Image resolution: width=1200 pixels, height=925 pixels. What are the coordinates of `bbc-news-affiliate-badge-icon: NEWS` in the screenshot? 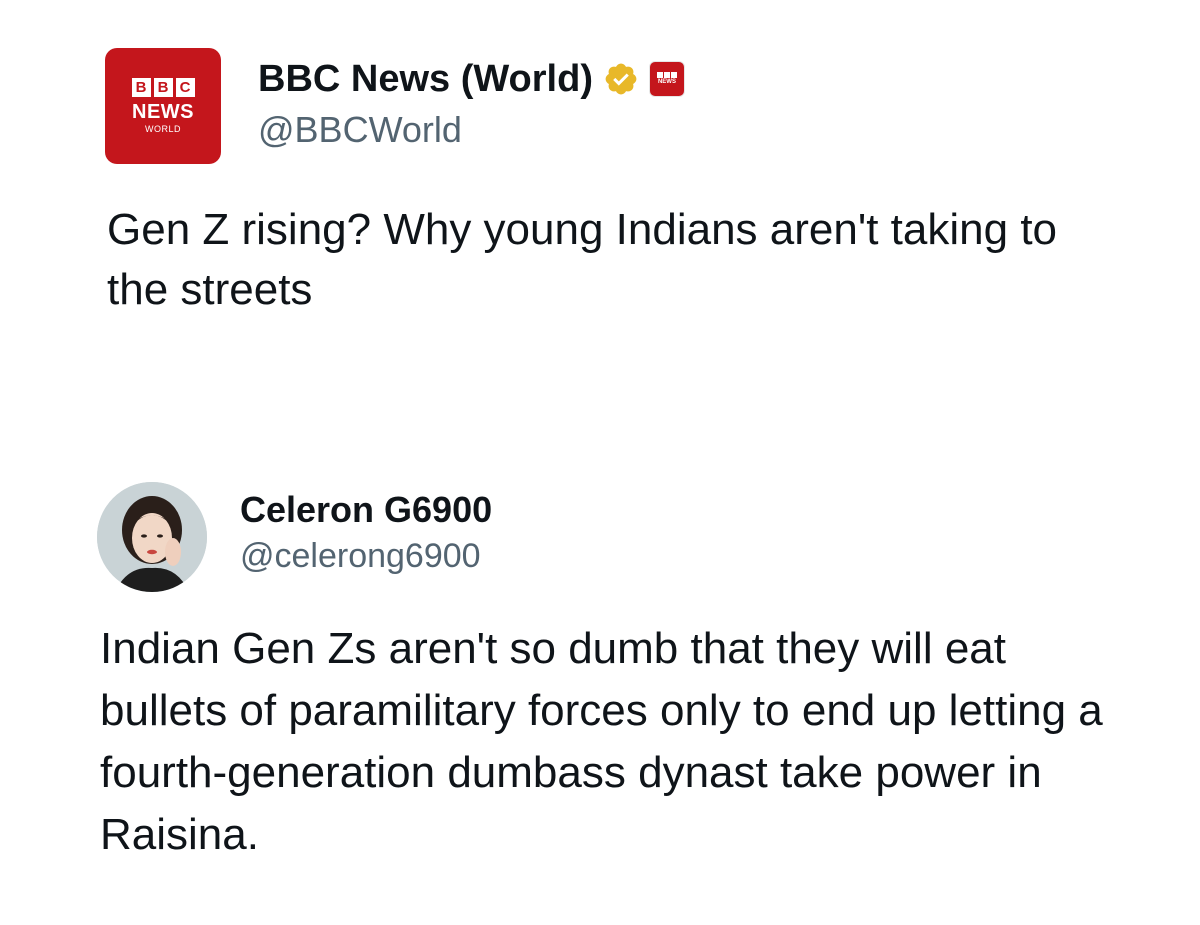 It's located at (666, 79).